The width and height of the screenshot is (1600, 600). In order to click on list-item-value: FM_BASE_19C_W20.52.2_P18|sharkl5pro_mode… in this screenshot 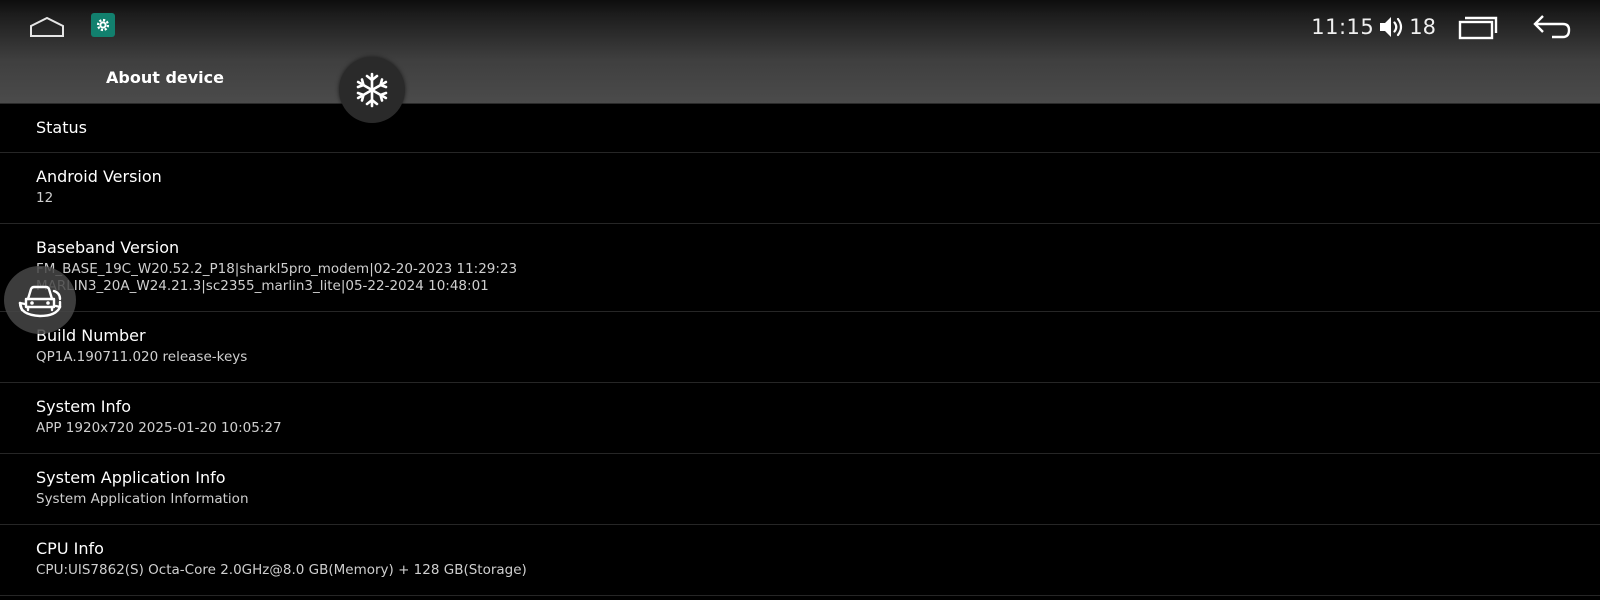, I will do `click(277, 269)`.